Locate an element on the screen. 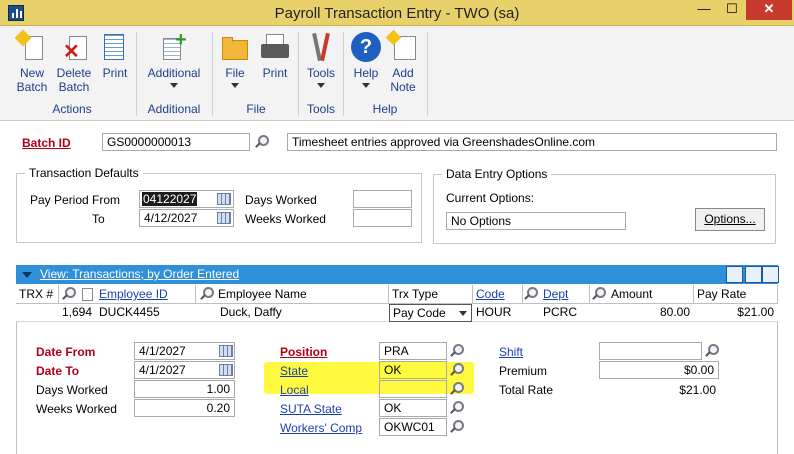 This screenshot has width=794, height=454. refresh-icon is located at coordinates (734, 274).